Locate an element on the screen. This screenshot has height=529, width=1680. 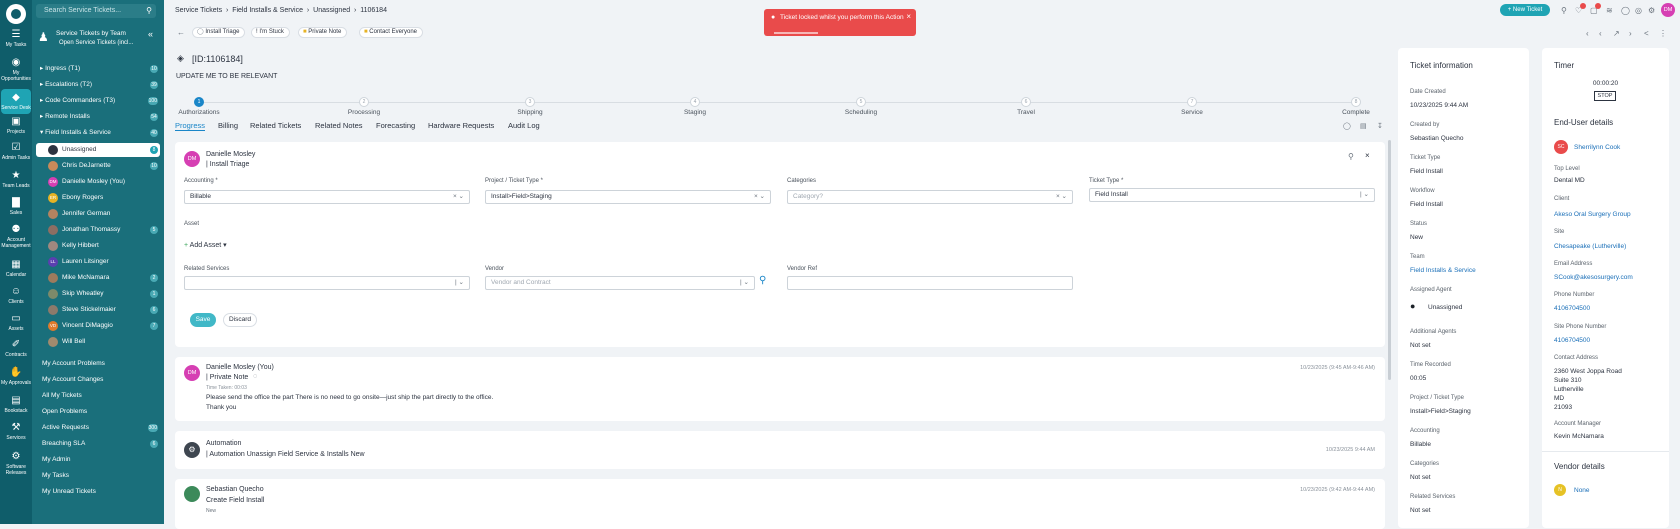
rail-item: ▭ Assets is located at coordinates (16, 322).